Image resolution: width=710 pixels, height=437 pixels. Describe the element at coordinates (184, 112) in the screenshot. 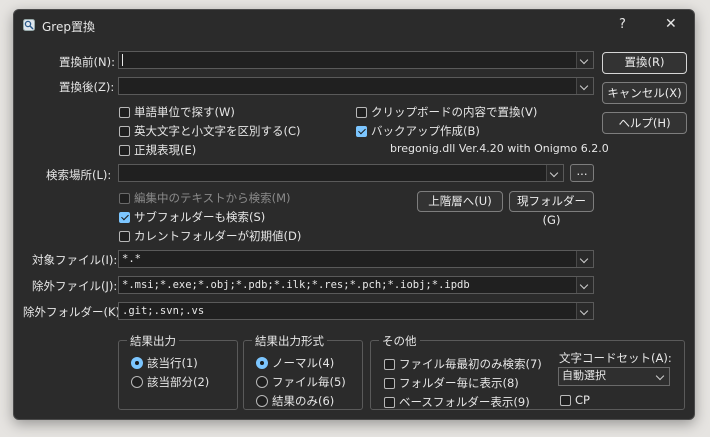

I see `word-option-label: 単語単位で探す(W)` at that location.